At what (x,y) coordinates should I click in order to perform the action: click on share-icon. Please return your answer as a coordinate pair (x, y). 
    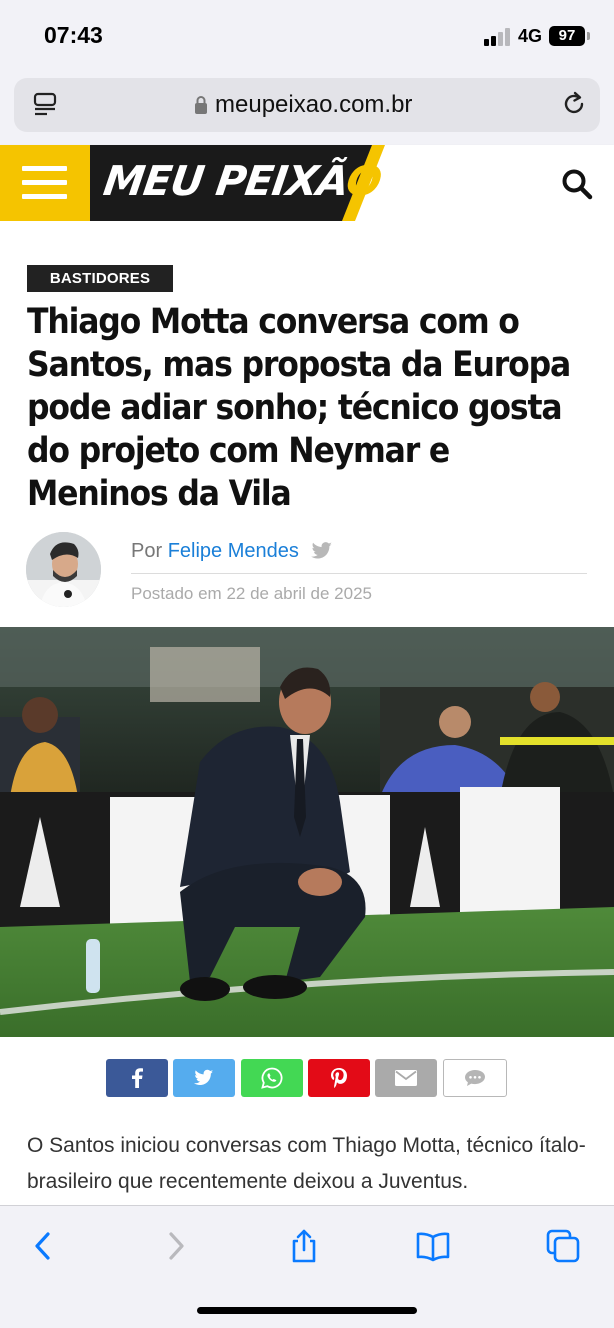
    Looking at the image, I should click on (304, 1246).